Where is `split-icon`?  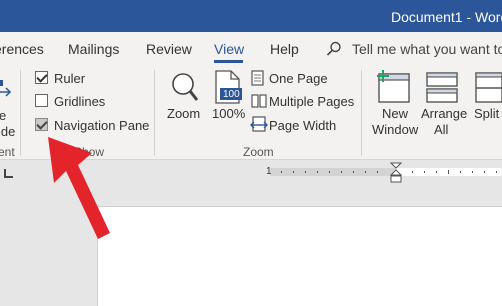 split-icon is located at coordinates (488, 87).